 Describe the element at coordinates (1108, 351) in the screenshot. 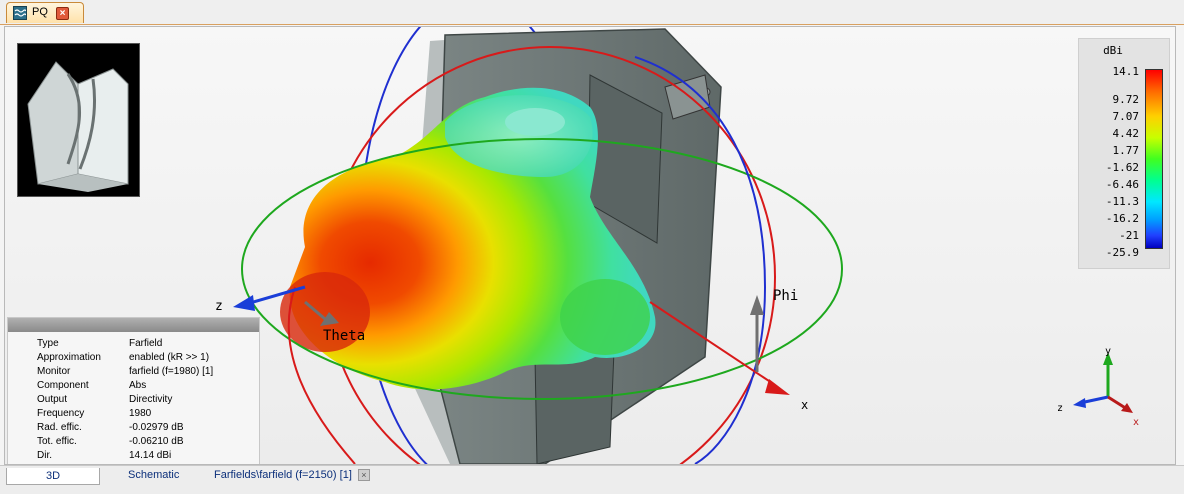

I see `mini-y-label: y` at that location.